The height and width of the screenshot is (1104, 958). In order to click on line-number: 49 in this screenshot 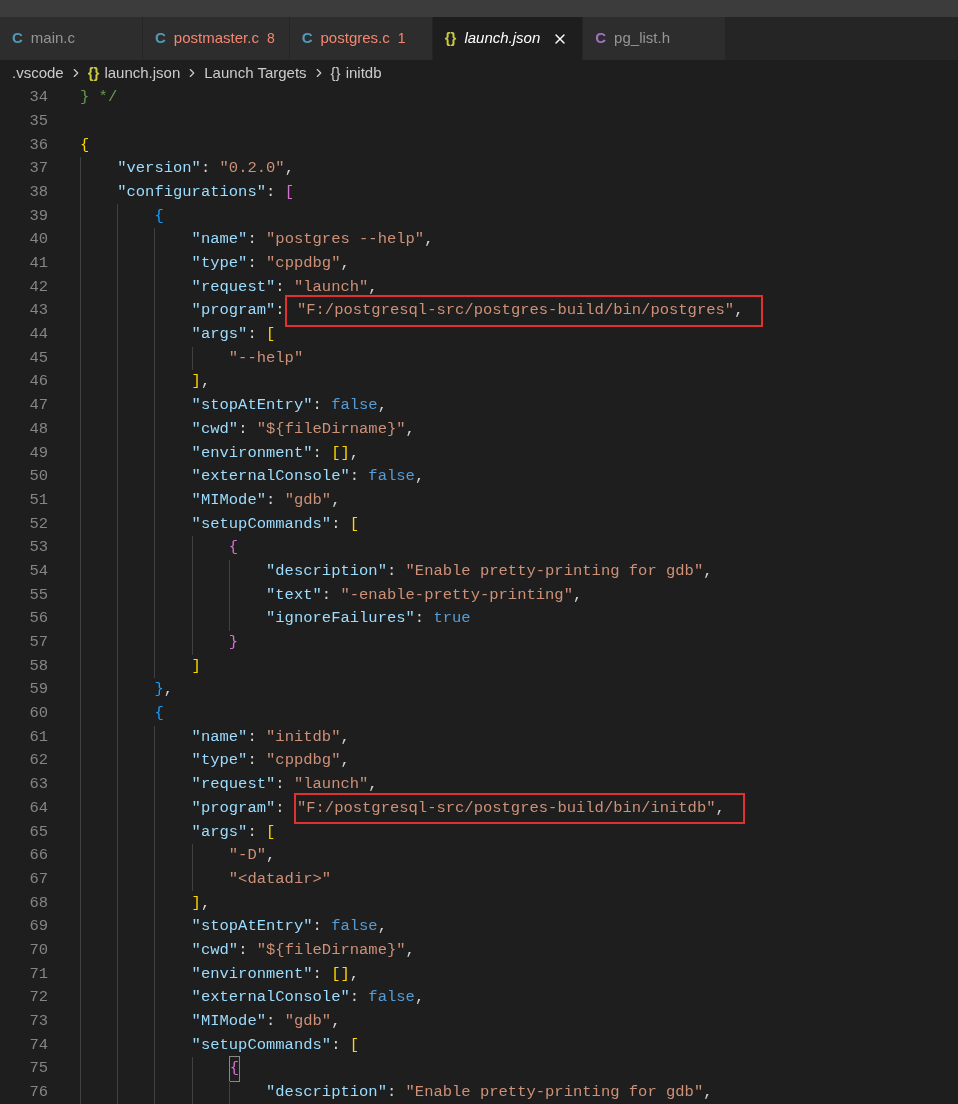, I will do `click(38, 453)`.